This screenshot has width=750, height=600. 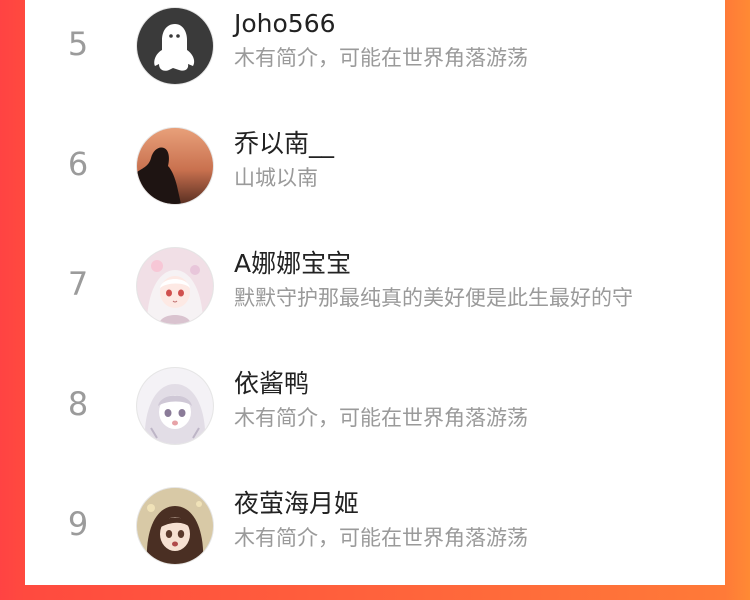 What do you see at coordinates (78, 44) in the screenshot?
I see `rank-number: 5` at bounding box center [78, 44].